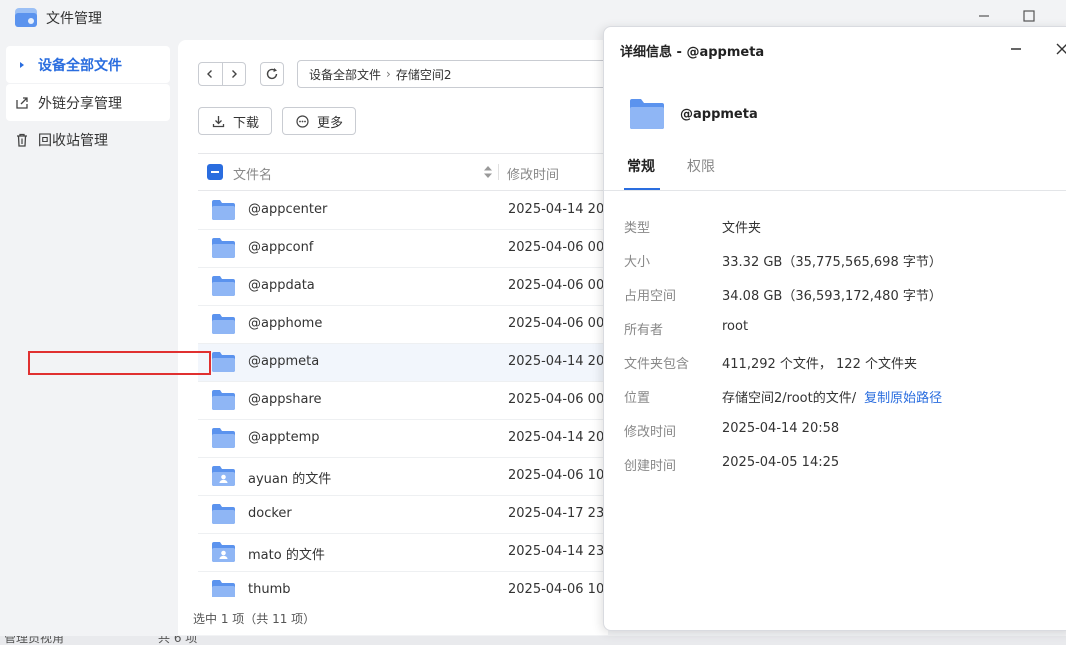 The height and width of the screenshot is (645, 1066). Describe the element at coordinates (742, 228) in the screenshot. I see `property-value: 文件夹` at that location.